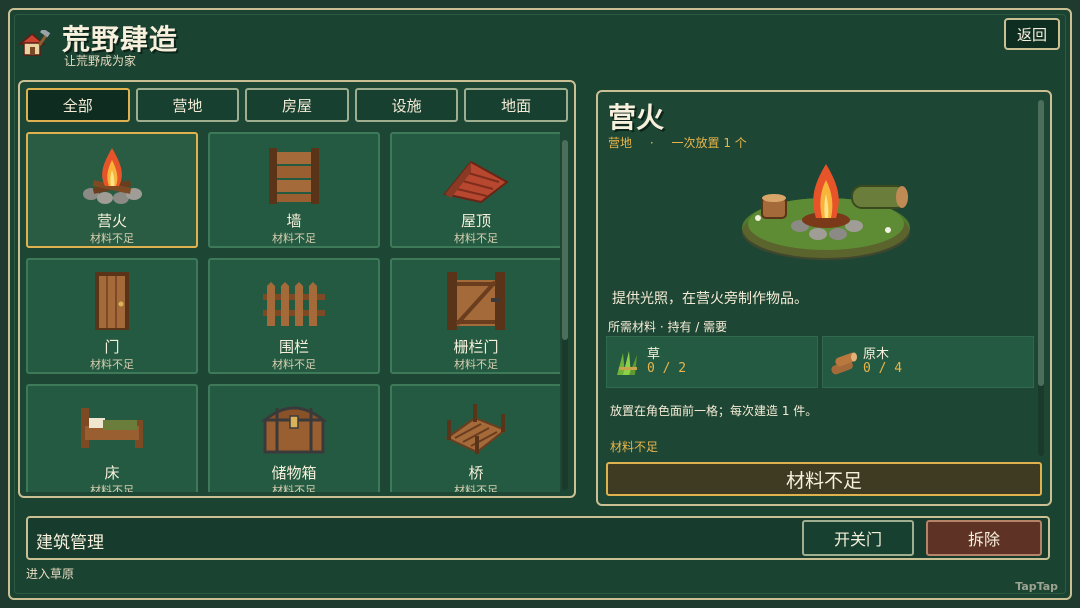 The height and width of the screenshot is (608, 1080). Describe the element at coordinates (667, 368) in the screenshot. I see `requirement-count: 0 / 2` at that location.